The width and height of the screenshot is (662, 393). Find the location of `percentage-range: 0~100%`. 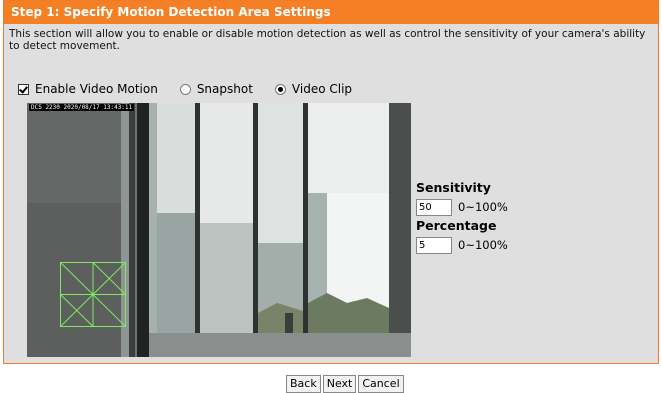

percentage-range: 0~100% is located at coordinates (483, 245).